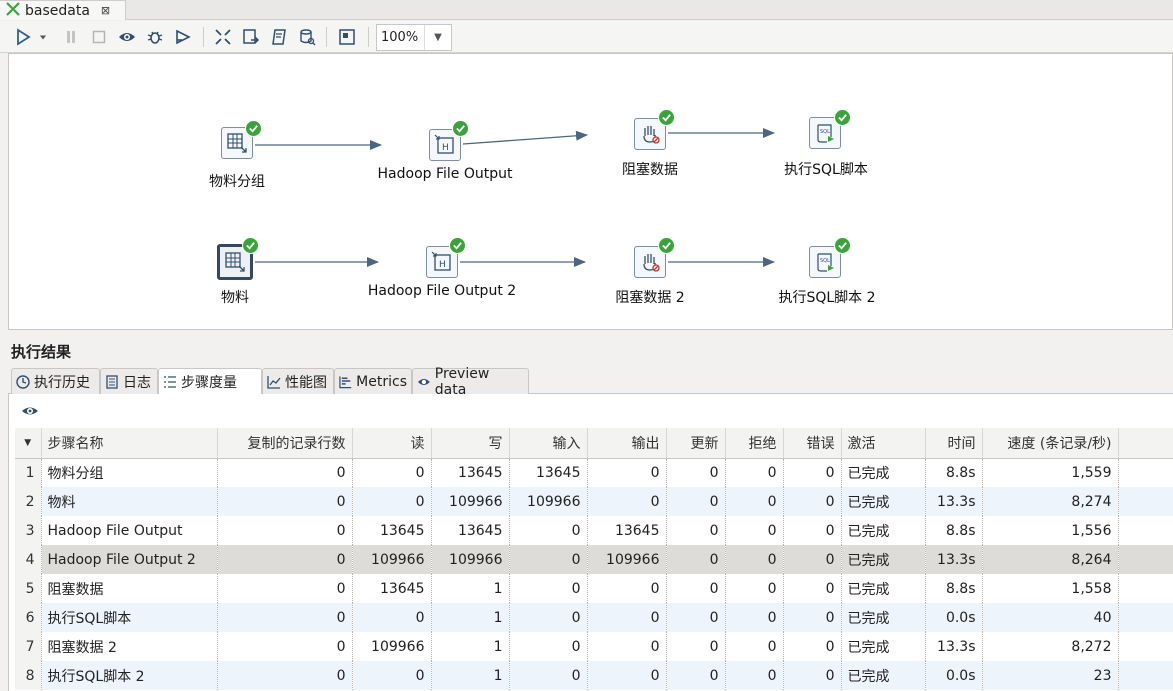 The image size is (1173, 691). Describe the element at coordinates (30, 411) in the screenshot. I see `show-hide-eye-icon` at that location.